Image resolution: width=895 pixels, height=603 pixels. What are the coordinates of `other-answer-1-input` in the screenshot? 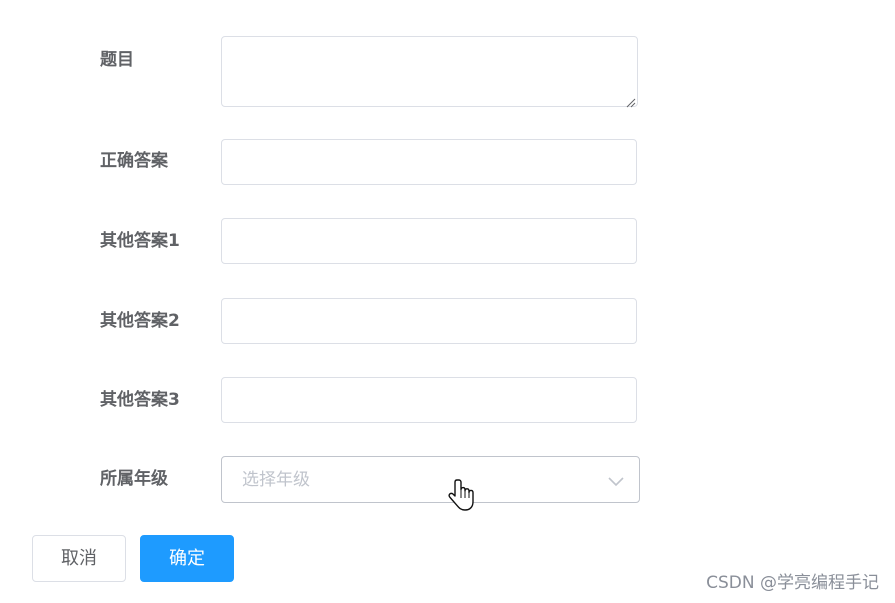 It's located at (429, 241).